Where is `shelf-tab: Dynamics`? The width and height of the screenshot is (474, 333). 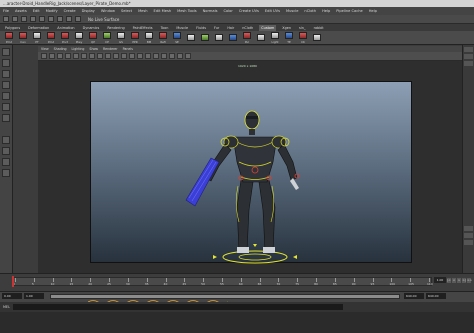 shelf-tab: Dynamics is located at coordinates (91, 28).